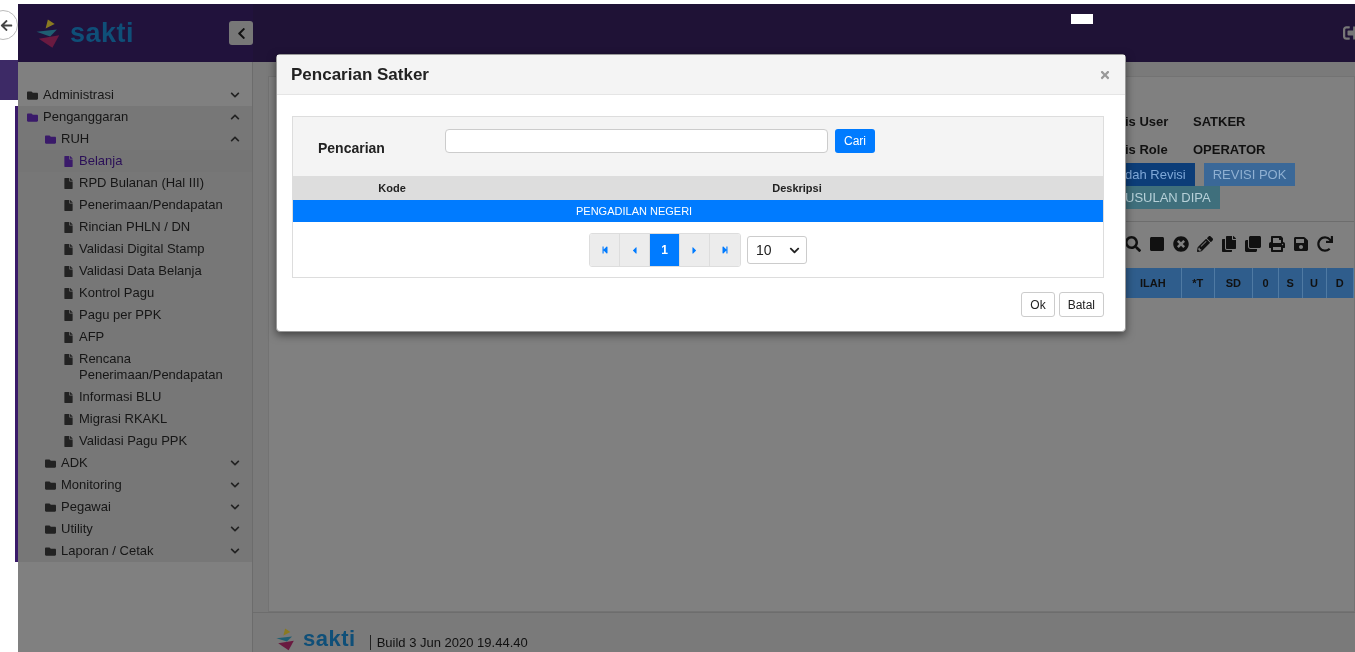 The width and height of the screenshot is (1355, 652). What do you see at coordinates (1081, 304) in the screenshot?
I see `dialog-button: Batal` at bounding box center [1081, 304].